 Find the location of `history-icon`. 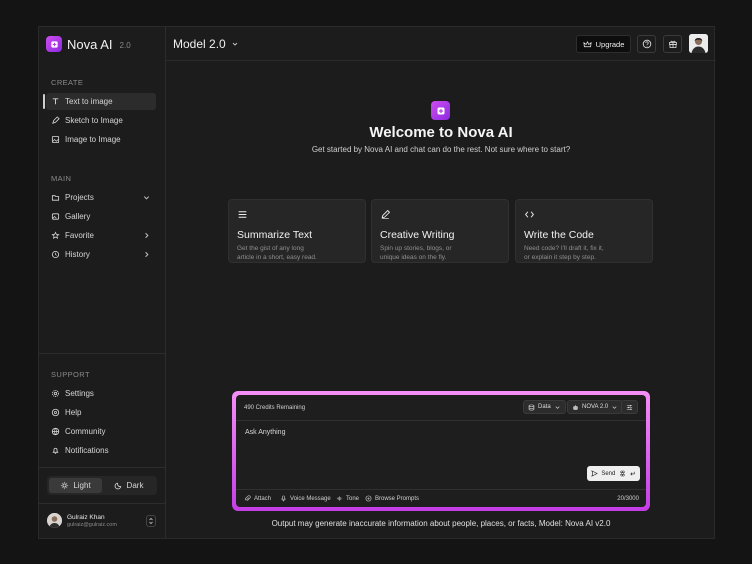

history-icon is located at coordinates (55, 254).